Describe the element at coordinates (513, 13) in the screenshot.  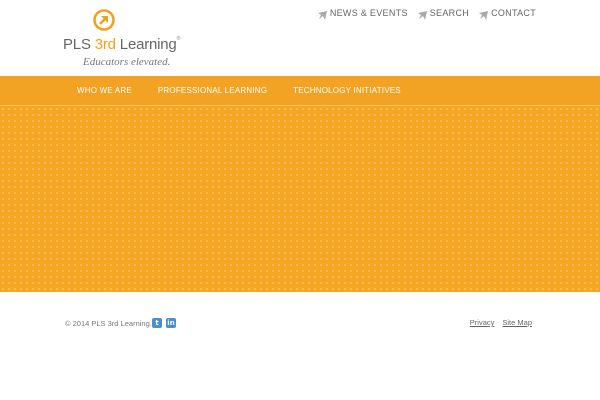
I see `utility-link-label: CONTACT` at that location.